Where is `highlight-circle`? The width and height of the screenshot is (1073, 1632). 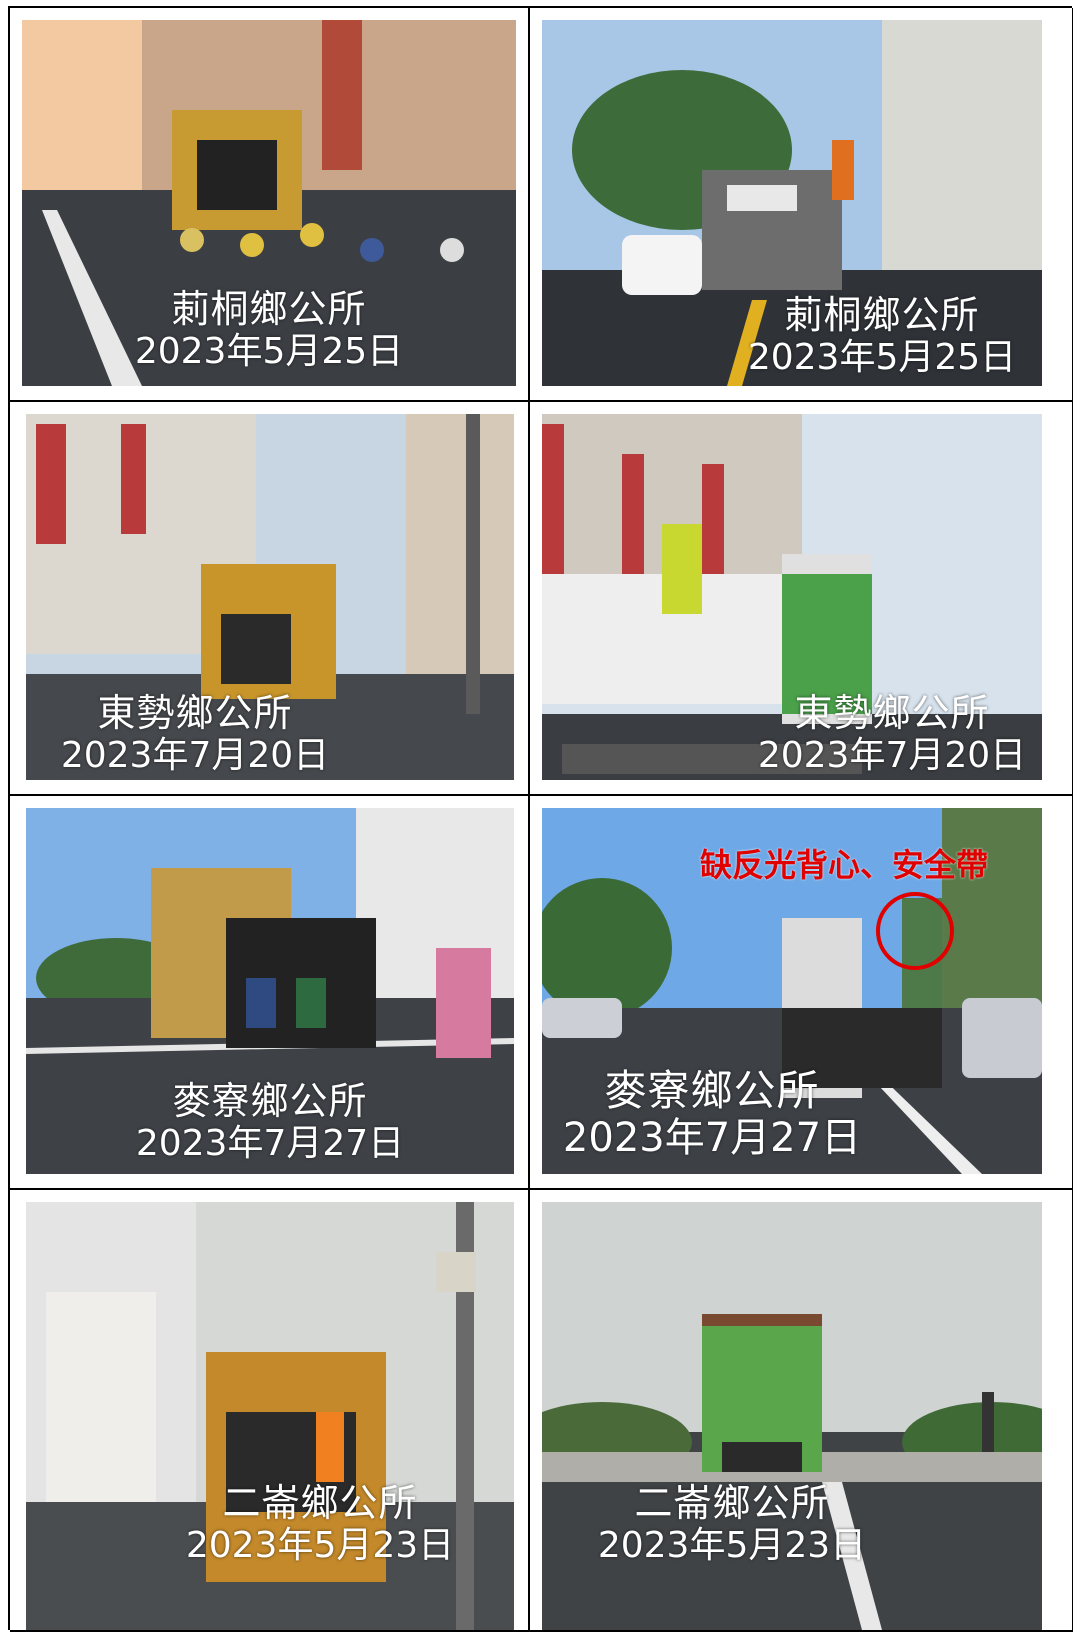 highlight-circle is located at coordinates (915, 931).